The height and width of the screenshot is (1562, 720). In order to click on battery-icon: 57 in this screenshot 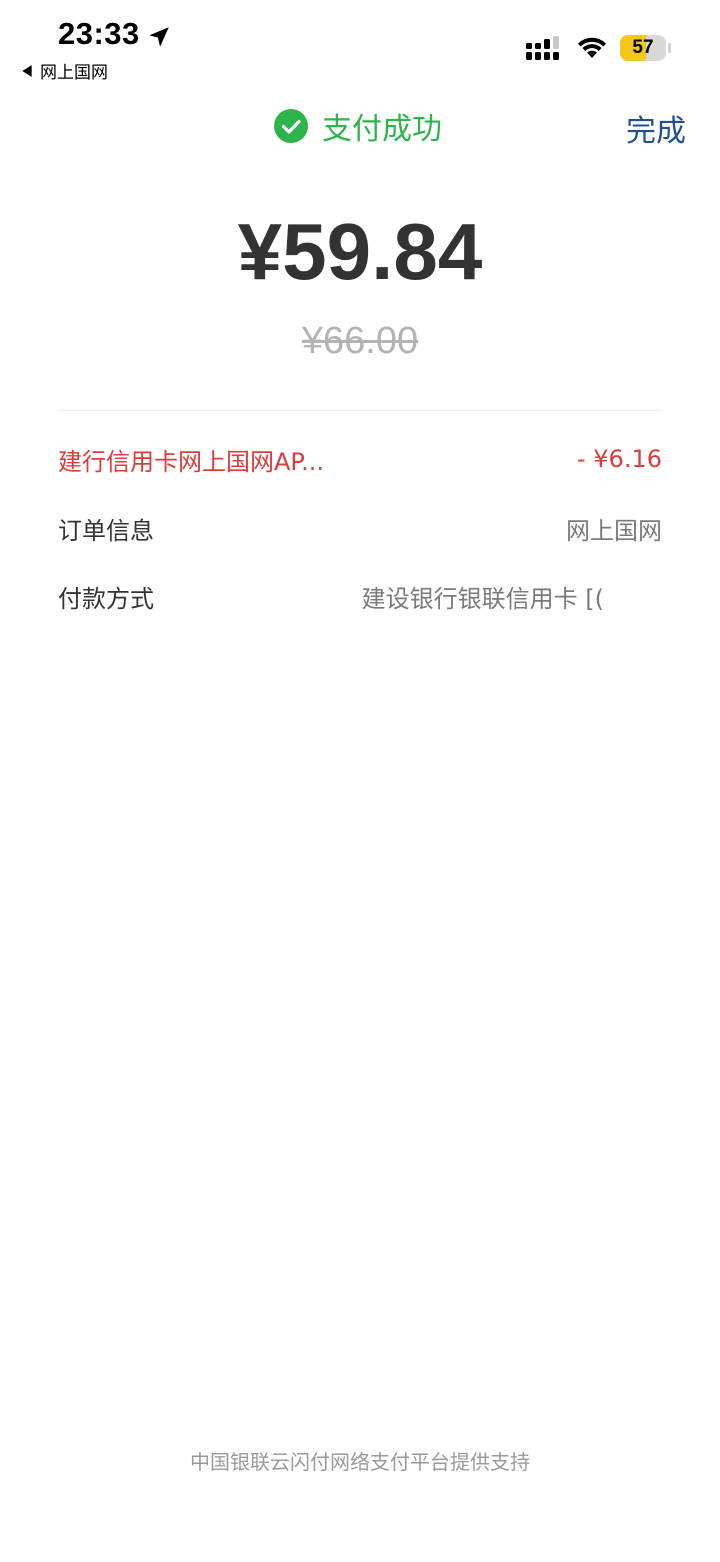, I will do `click(646, 48)`.